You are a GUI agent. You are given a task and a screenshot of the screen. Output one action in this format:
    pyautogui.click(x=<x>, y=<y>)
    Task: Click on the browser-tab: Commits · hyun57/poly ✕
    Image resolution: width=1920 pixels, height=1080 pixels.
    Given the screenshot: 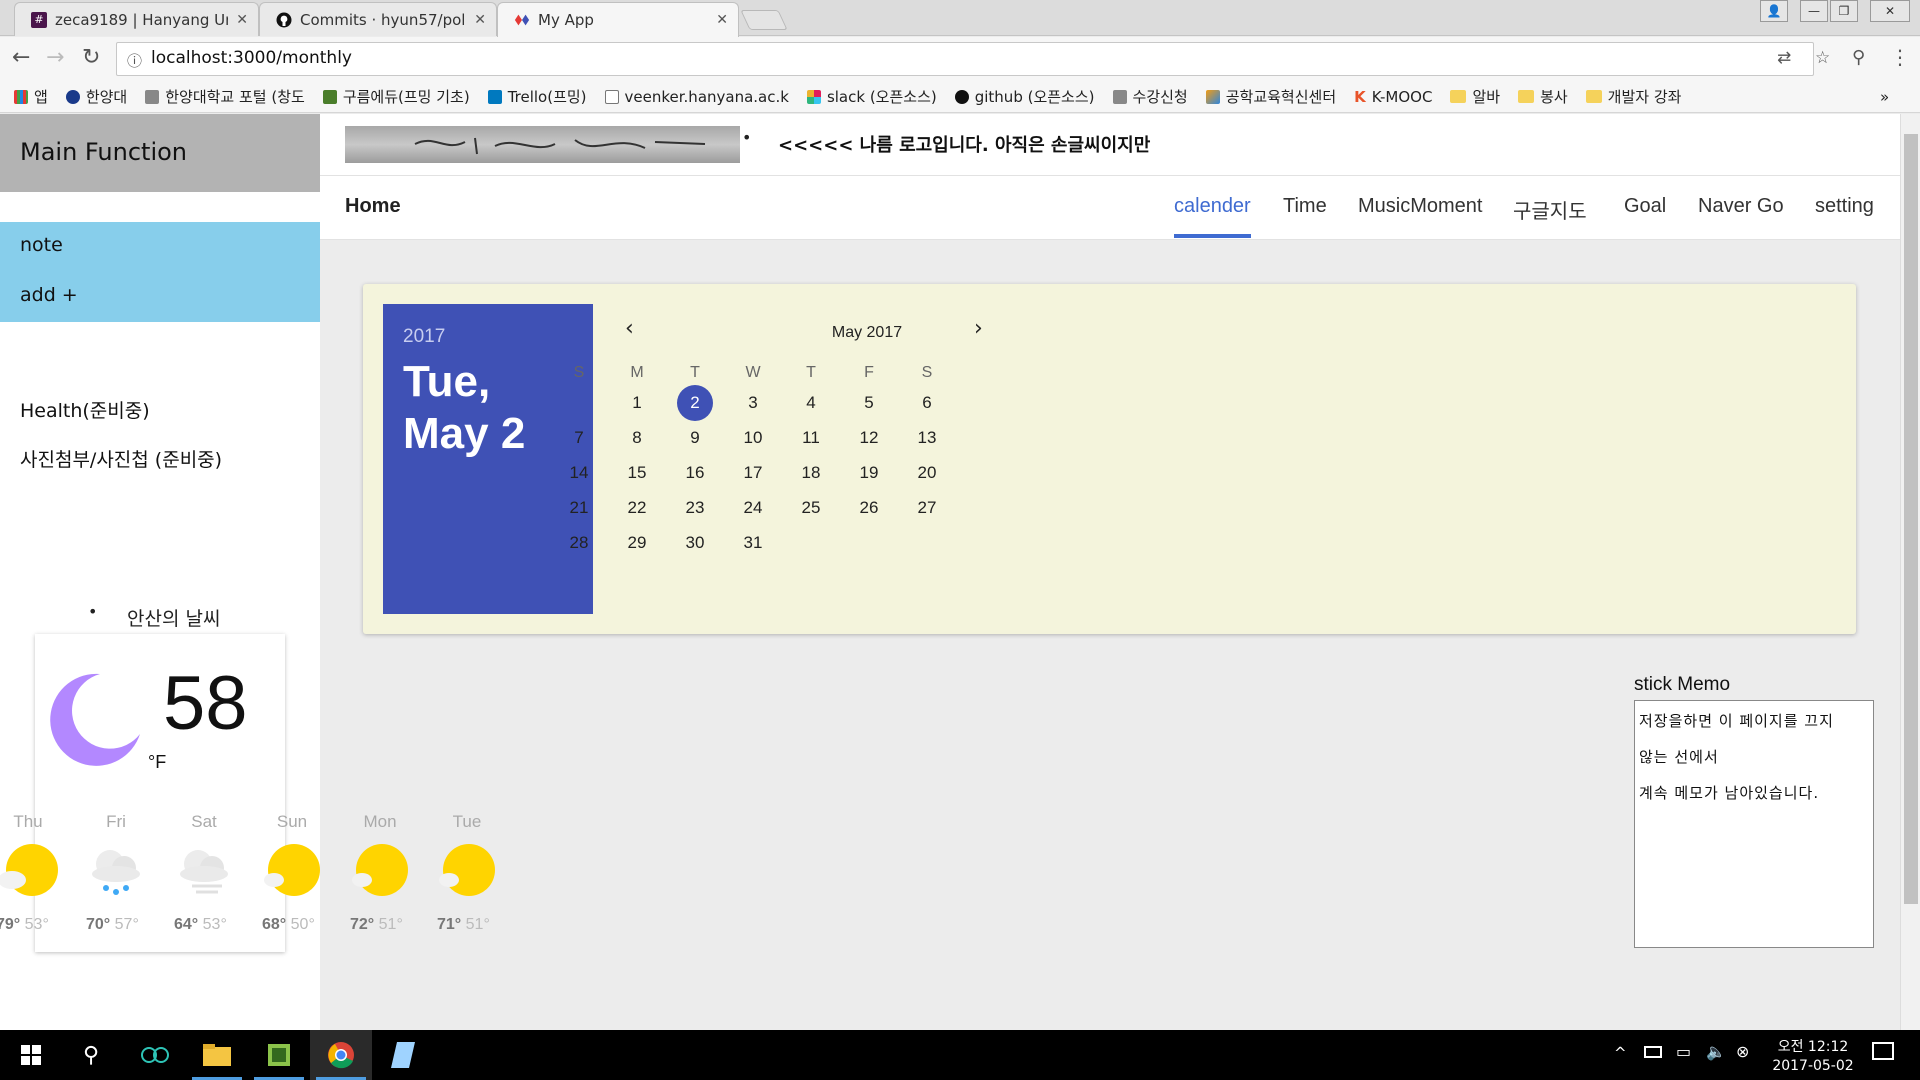 What is the action you would take?
    pyautogui.click(x=378, y=19)
    